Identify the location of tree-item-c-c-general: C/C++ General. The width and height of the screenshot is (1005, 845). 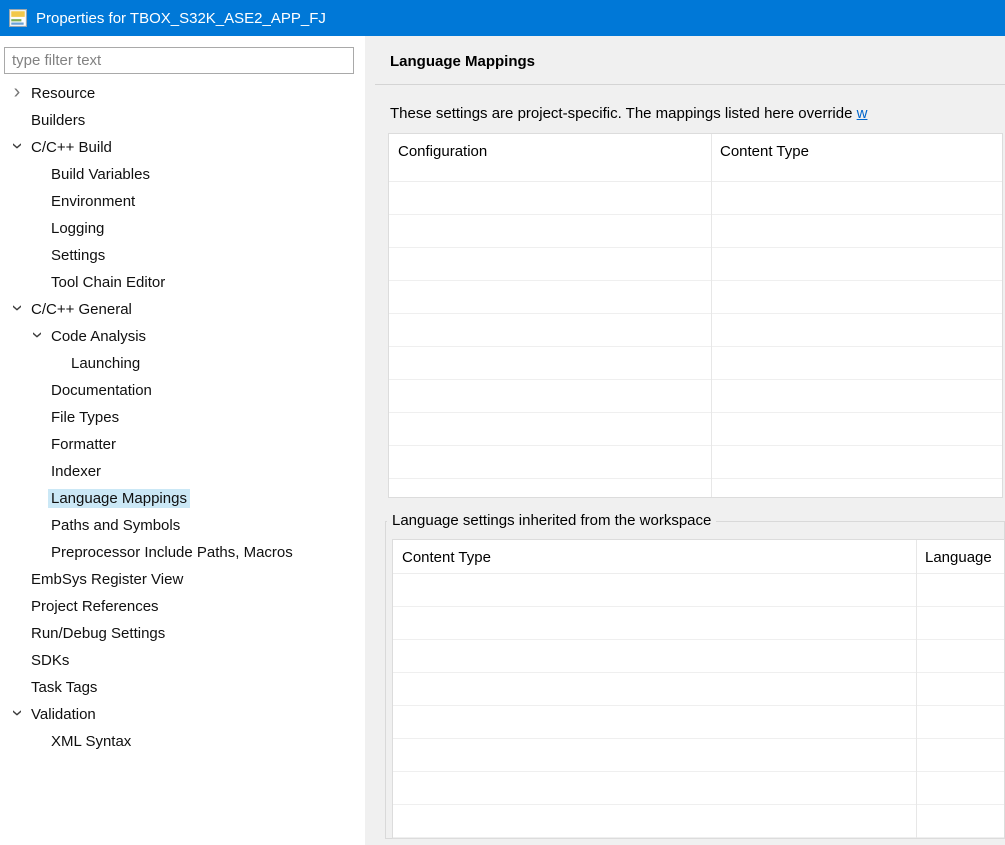
(182, 309).